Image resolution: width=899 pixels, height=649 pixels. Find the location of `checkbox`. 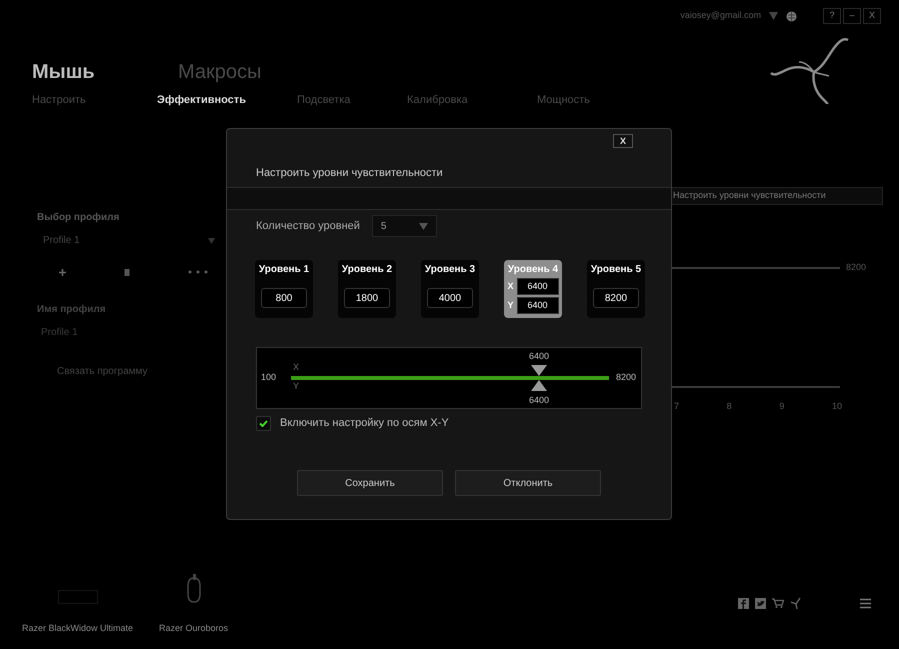

checkbox is located at coordinates (263, 423).